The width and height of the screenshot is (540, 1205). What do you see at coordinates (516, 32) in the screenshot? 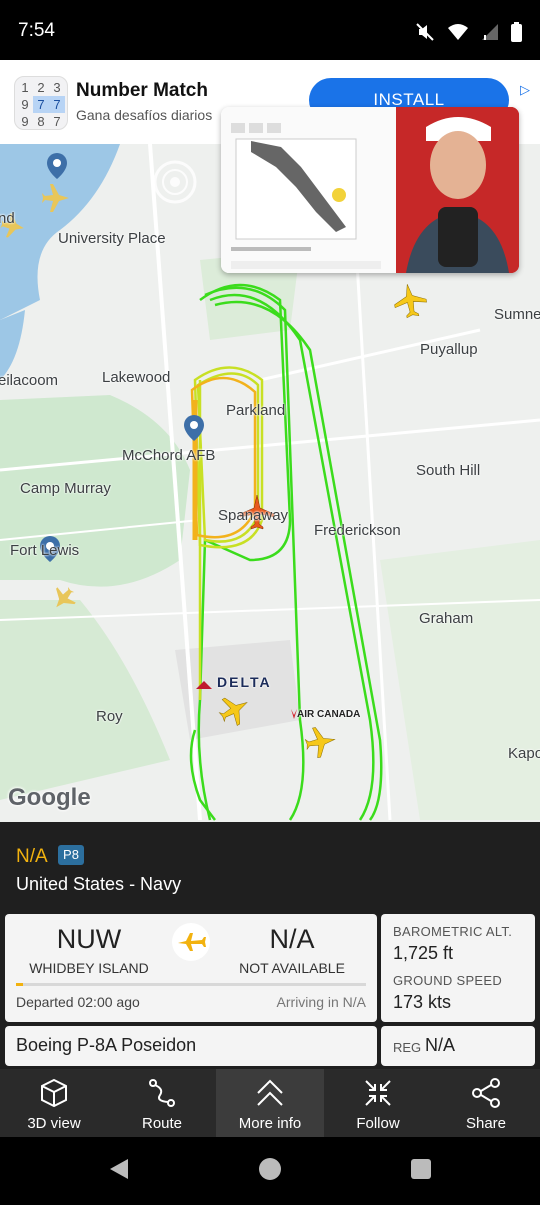
I see `battery-icon` at bounding box center [516, 32].